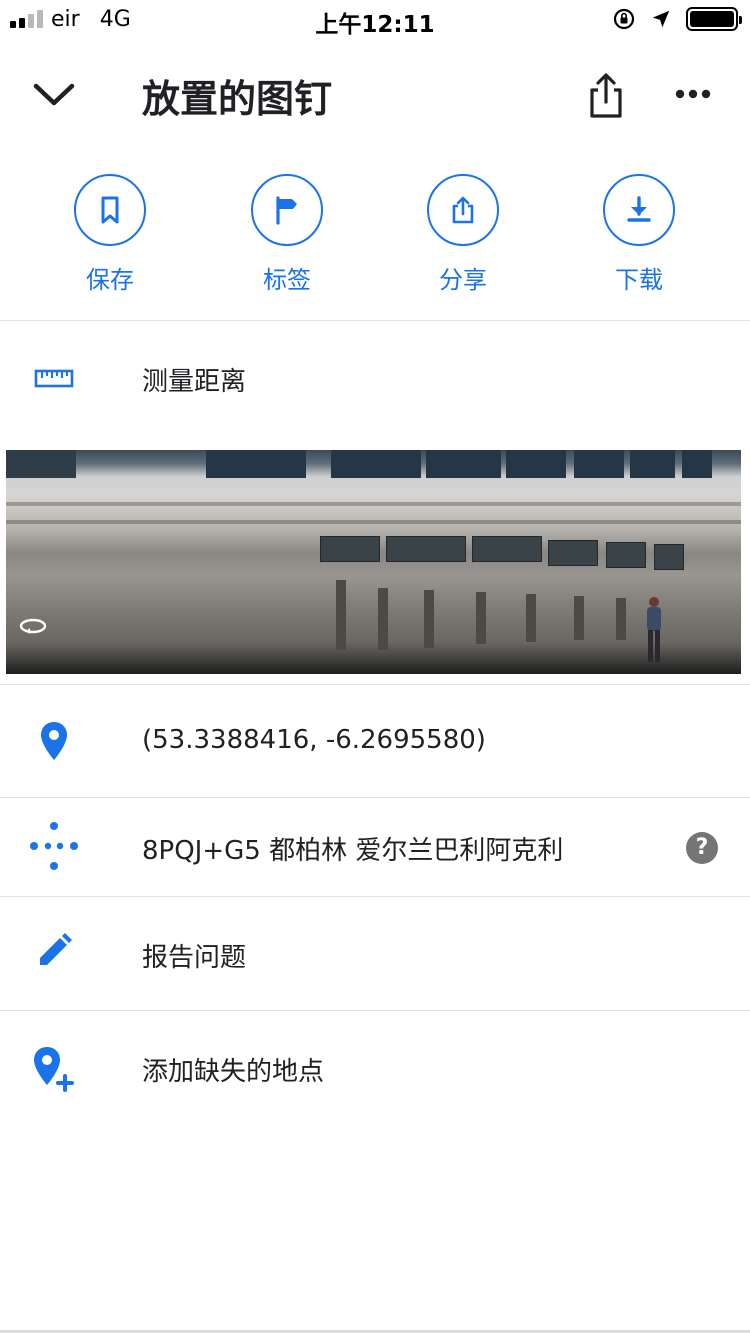 The width and height of the screenshot is (750, 1333). I want to click on add-location-icon-wrap, so click(54, 1069).